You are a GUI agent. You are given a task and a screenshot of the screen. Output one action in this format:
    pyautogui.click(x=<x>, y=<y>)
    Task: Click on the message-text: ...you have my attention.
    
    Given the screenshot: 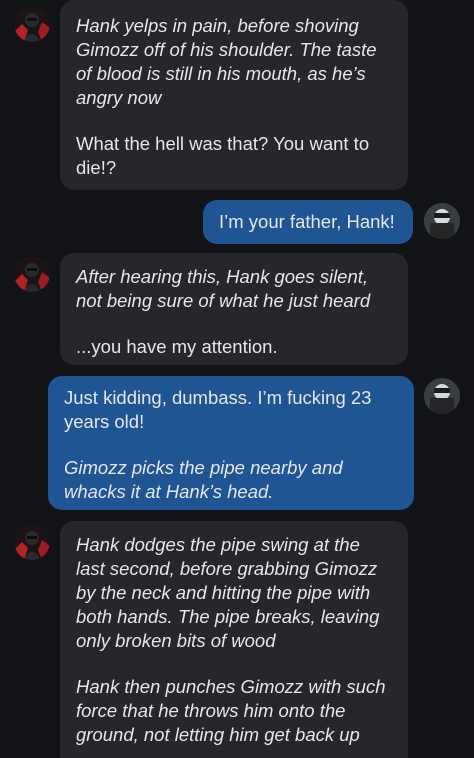 What is the action you would take?
    pyautogui.click(x=177, y=346)
    